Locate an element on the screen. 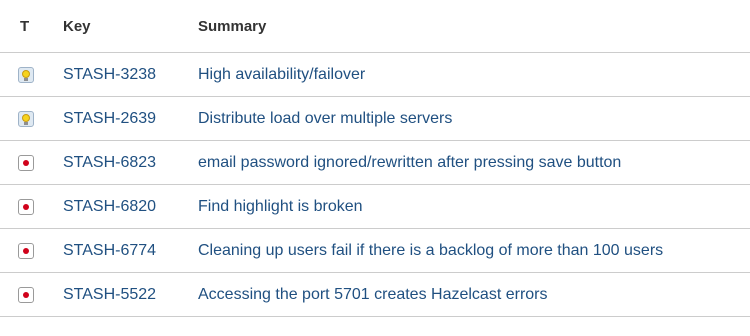 Image resolution: width=750 pixels, height=336 pixels. table-row: STASH-6820 Find highlight is broken is located at coordinates (375, 207).